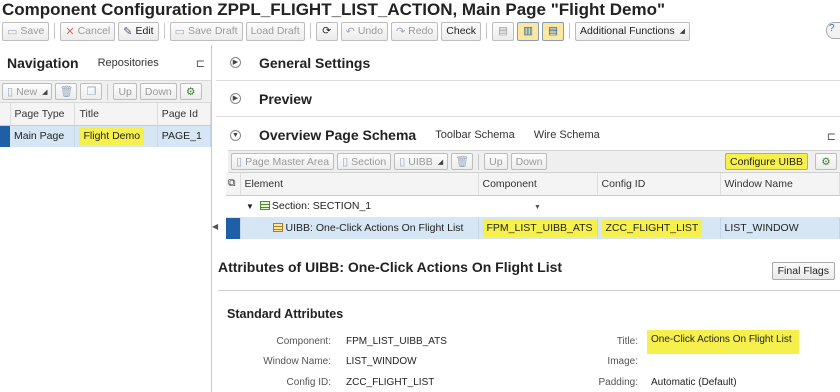 The image size is (840, 392). I want to click on refresh-button: ⟳, so click(326, 31).